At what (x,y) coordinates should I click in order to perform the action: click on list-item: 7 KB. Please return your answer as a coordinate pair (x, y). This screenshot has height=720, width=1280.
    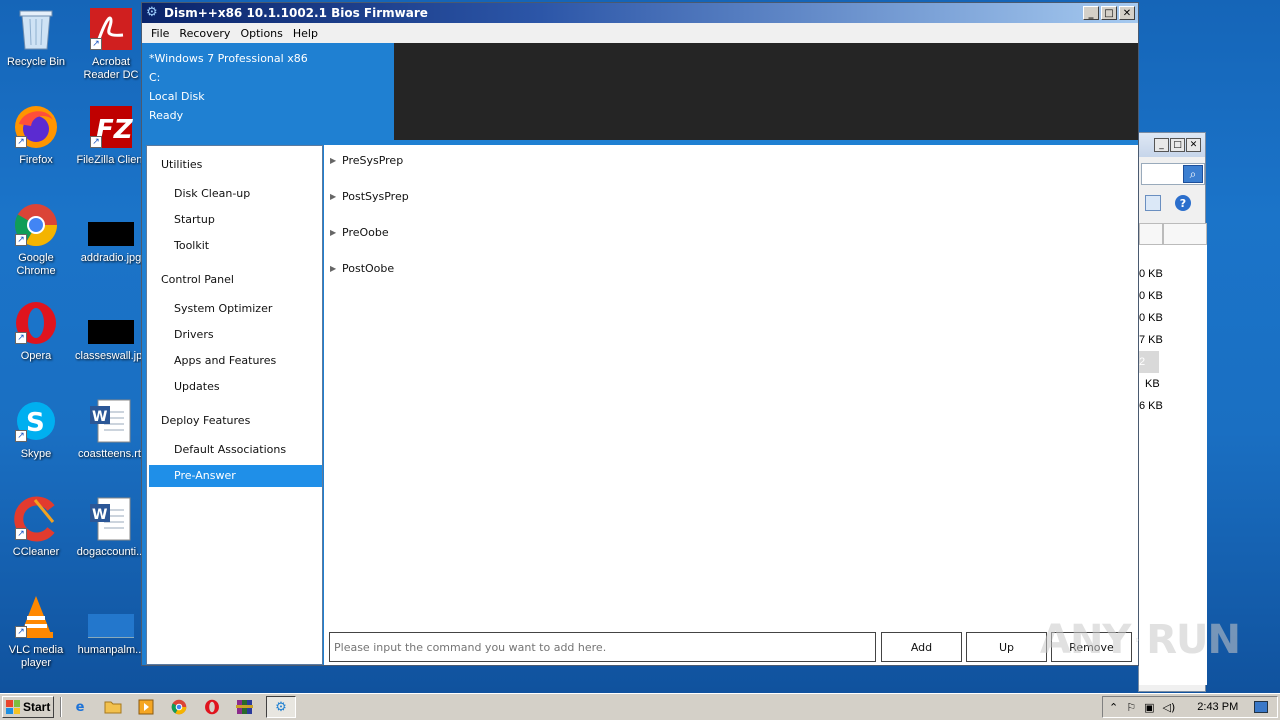
    Looking at the image, I should click on (1173, 340).